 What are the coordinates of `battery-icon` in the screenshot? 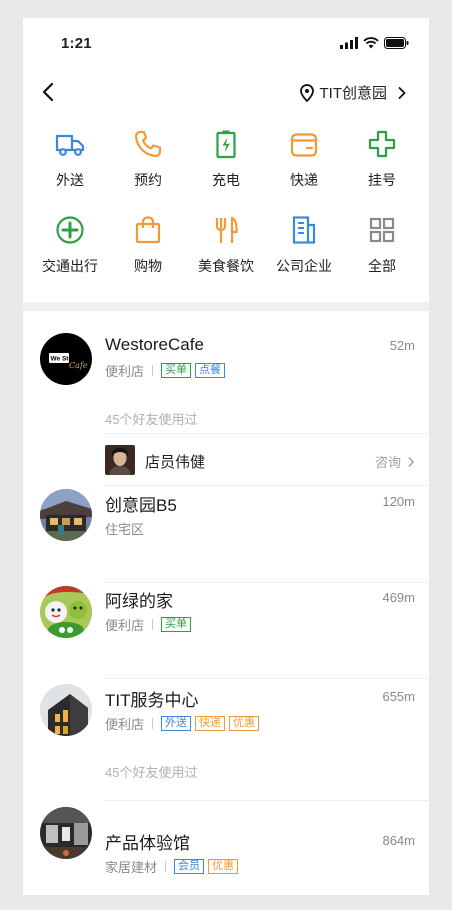 It's located at (396, 43).